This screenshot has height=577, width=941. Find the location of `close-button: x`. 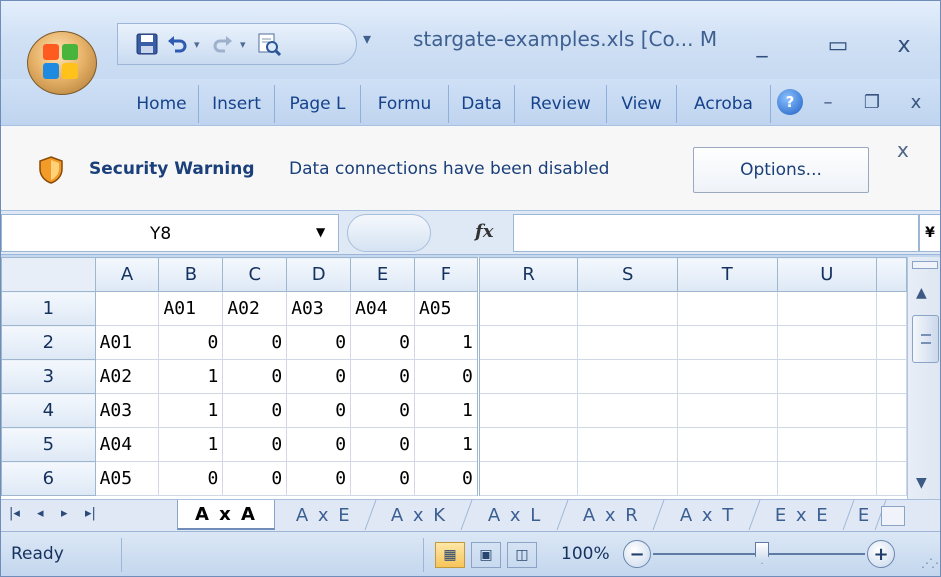

close-button: x is located at coordinates (904, 45).